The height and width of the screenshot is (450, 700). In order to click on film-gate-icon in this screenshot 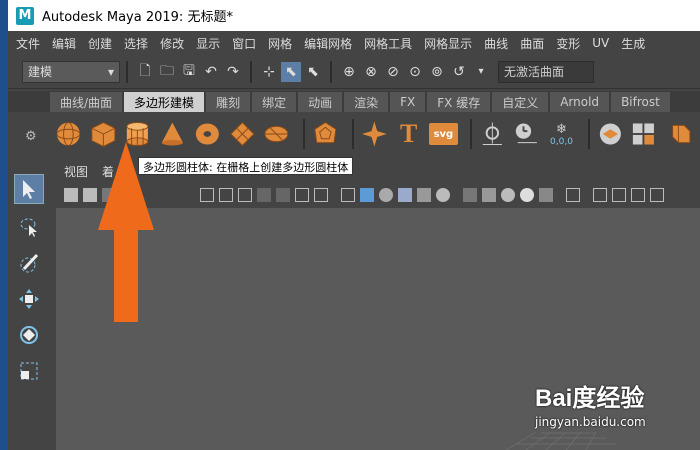, I will do `click(226, 195)`.